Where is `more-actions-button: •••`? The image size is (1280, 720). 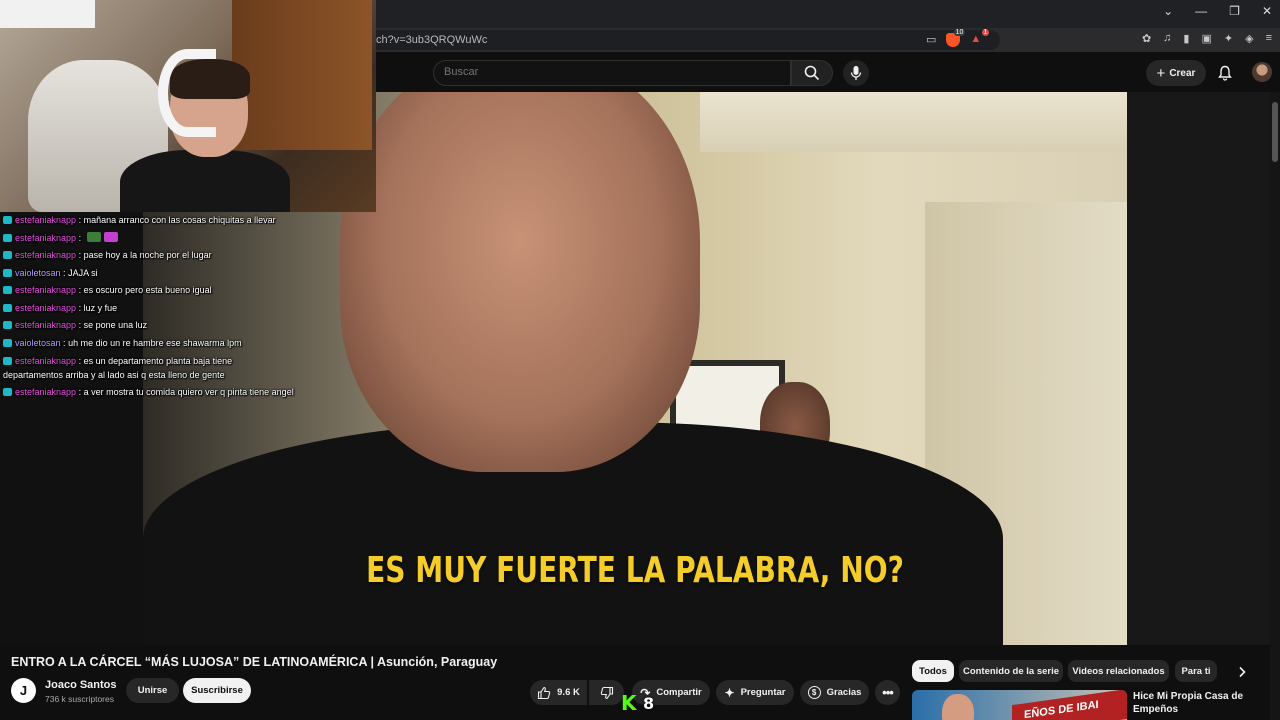 more-actions-button: ••• is located at coordinates (887, 692).